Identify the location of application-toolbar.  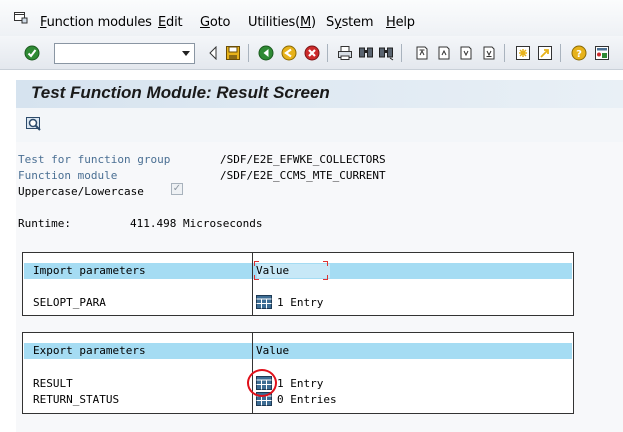
(319, 125).